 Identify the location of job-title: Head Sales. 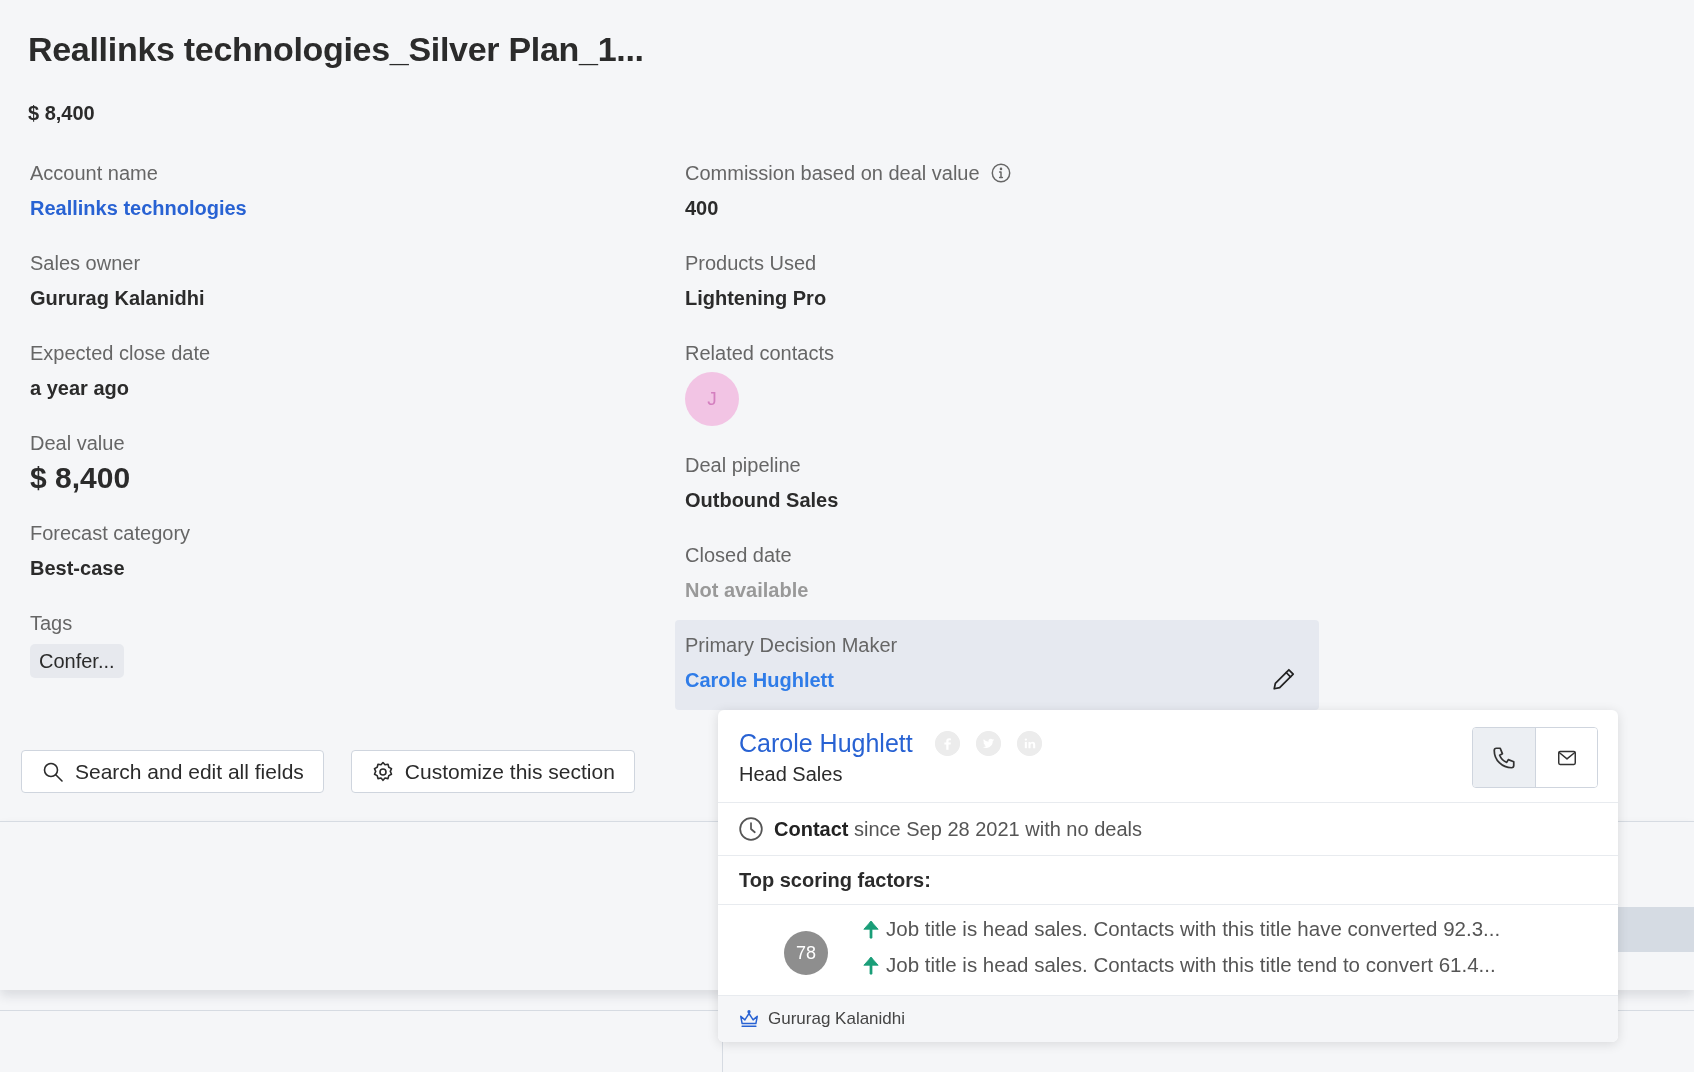
(791, 774).